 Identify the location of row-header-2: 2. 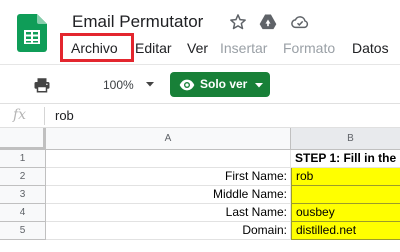
(23, 177).